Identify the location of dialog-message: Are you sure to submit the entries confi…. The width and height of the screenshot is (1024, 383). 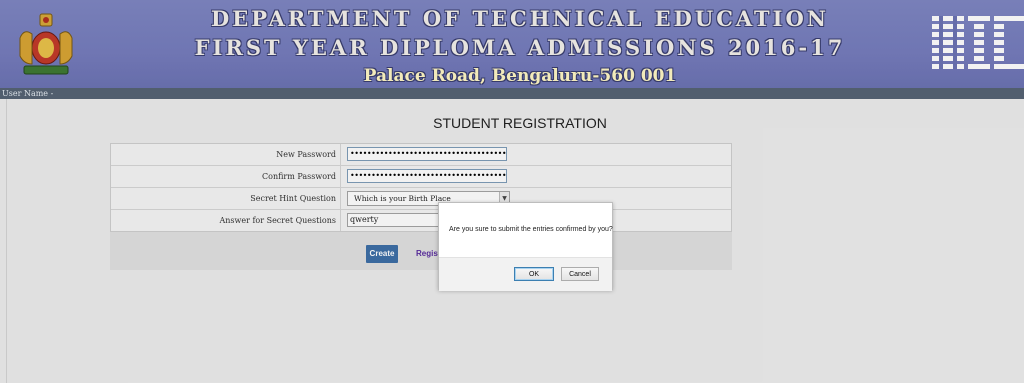
(531, 229).